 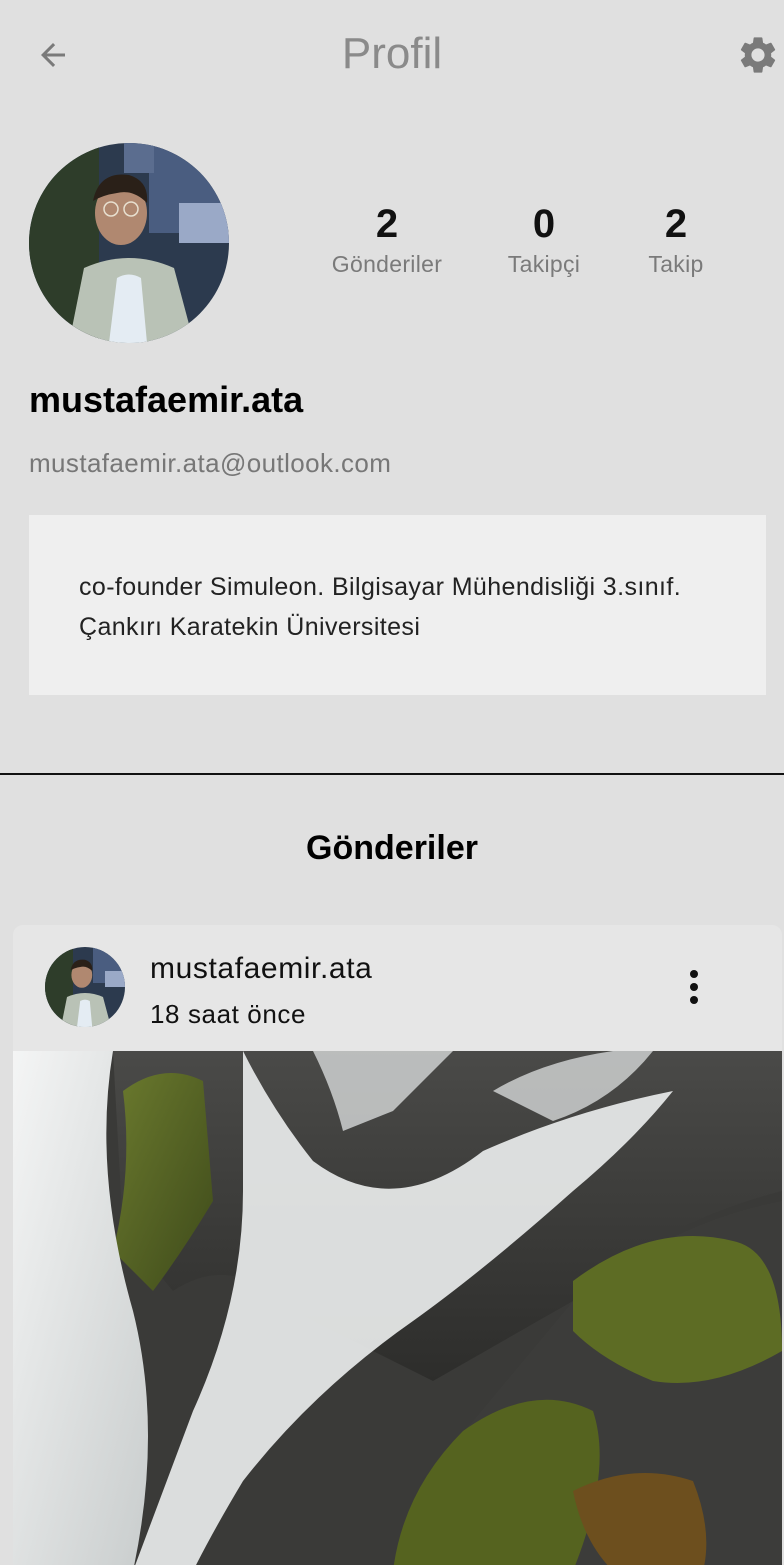 I want to click on post-author-name: mustafaemir.ata, so click(x=261, y=969).